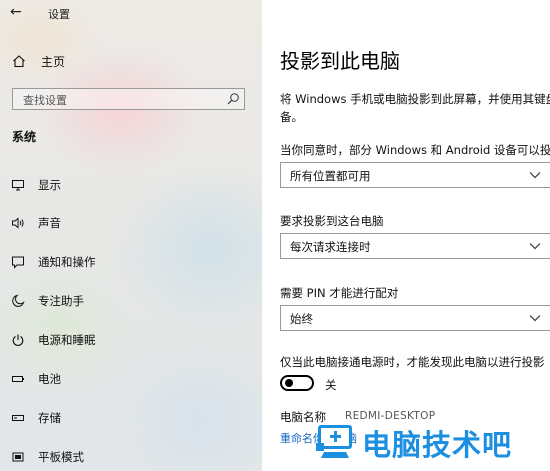 Image resolution: width=550 pixels, height=471 pixels. I want to click on home-icon, so click(19, 61).